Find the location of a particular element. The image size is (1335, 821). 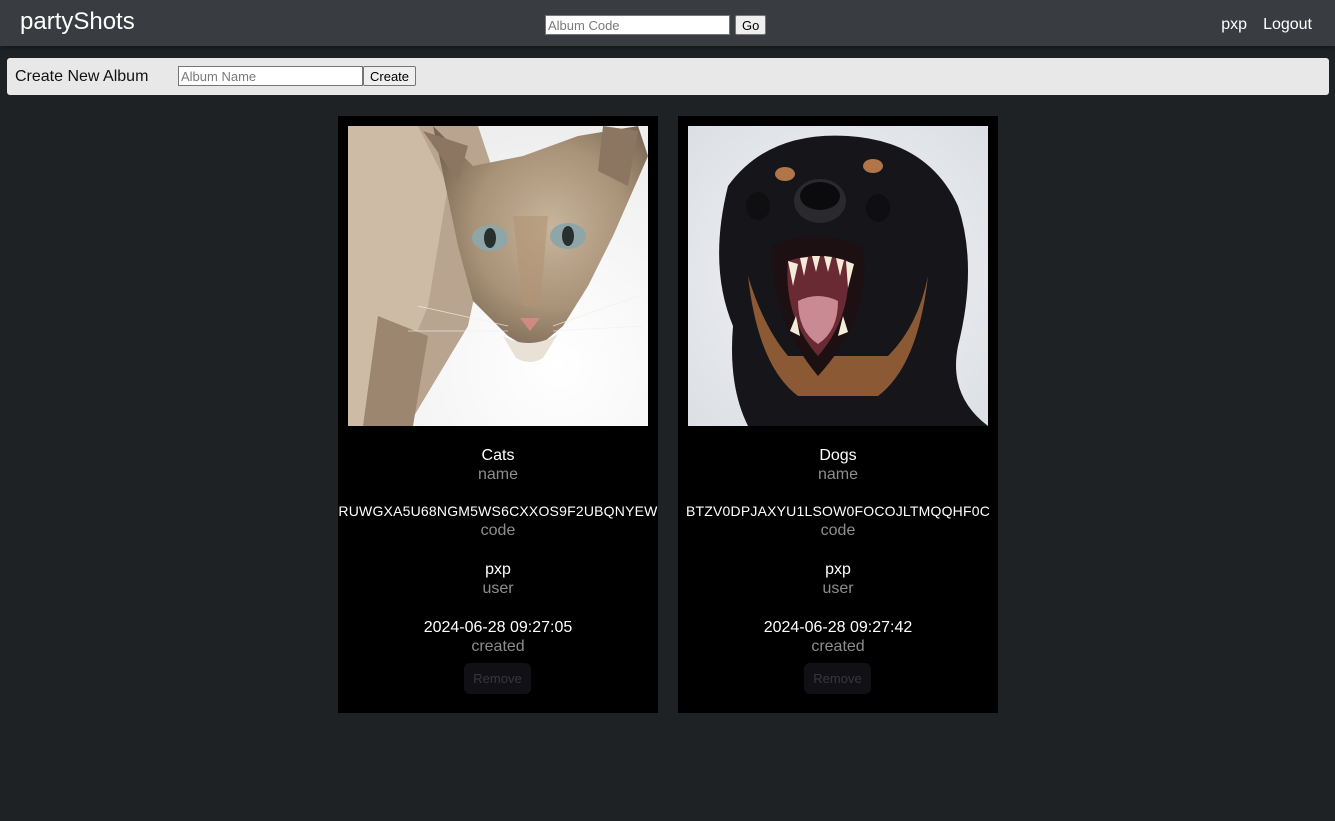

album-name: Cats is located at coordinates (498, 455).